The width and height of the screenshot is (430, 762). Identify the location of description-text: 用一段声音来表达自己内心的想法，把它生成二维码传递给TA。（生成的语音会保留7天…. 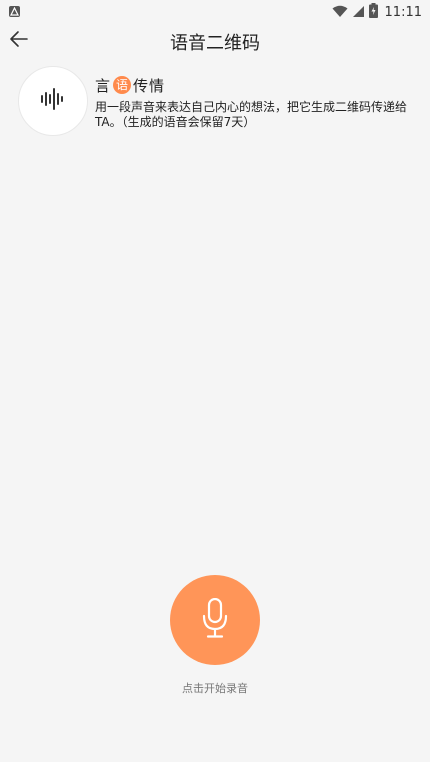
(251, 114).